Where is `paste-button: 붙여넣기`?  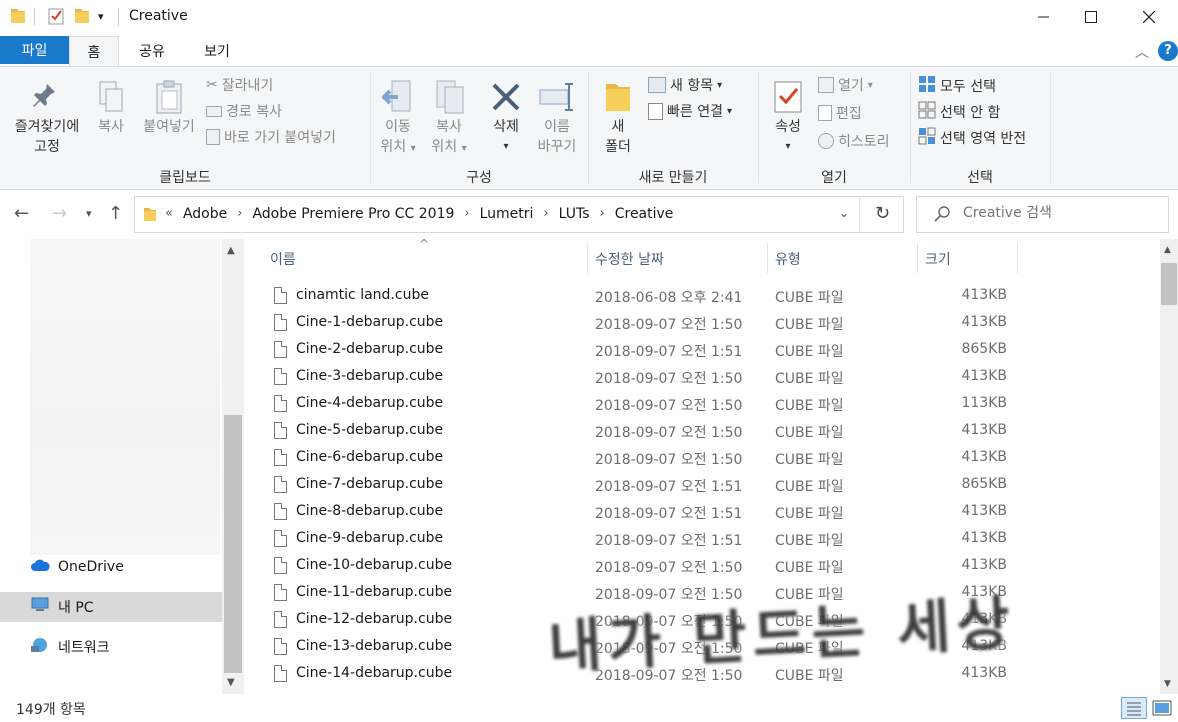
paste-button: 붙여넣기 is located at coordinates (169, 107).